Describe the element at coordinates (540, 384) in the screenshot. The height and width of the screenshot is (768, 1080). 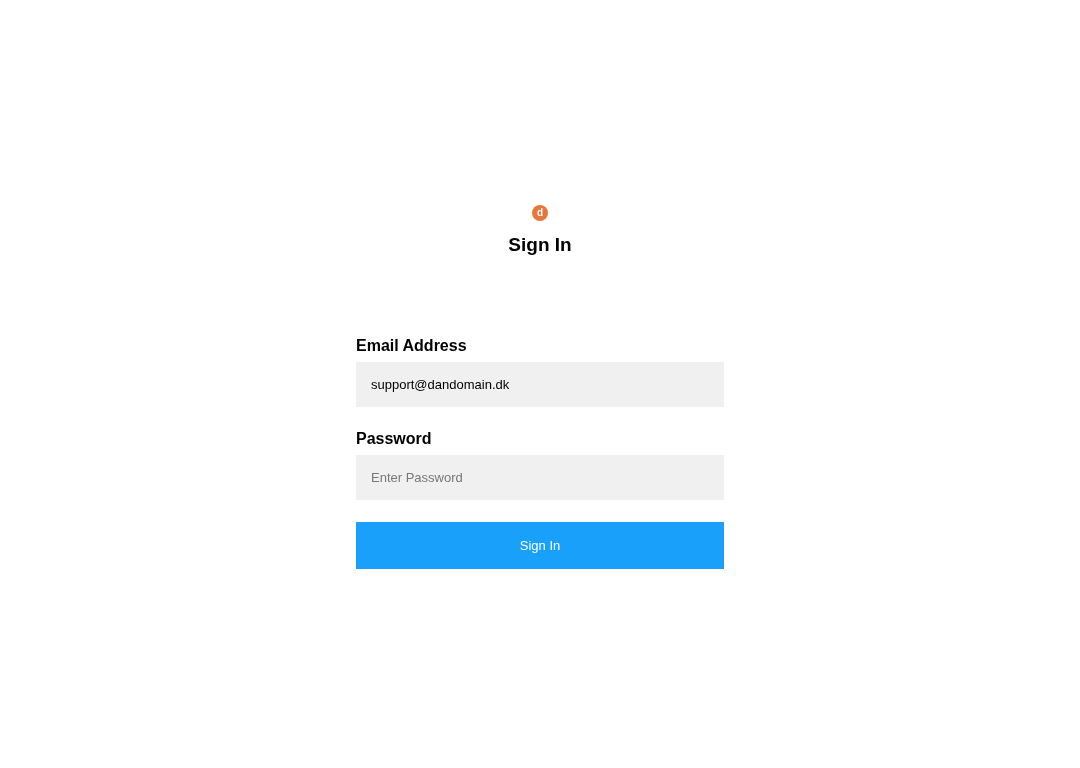
I see `input-field: support@dandomain.dk` at that location.